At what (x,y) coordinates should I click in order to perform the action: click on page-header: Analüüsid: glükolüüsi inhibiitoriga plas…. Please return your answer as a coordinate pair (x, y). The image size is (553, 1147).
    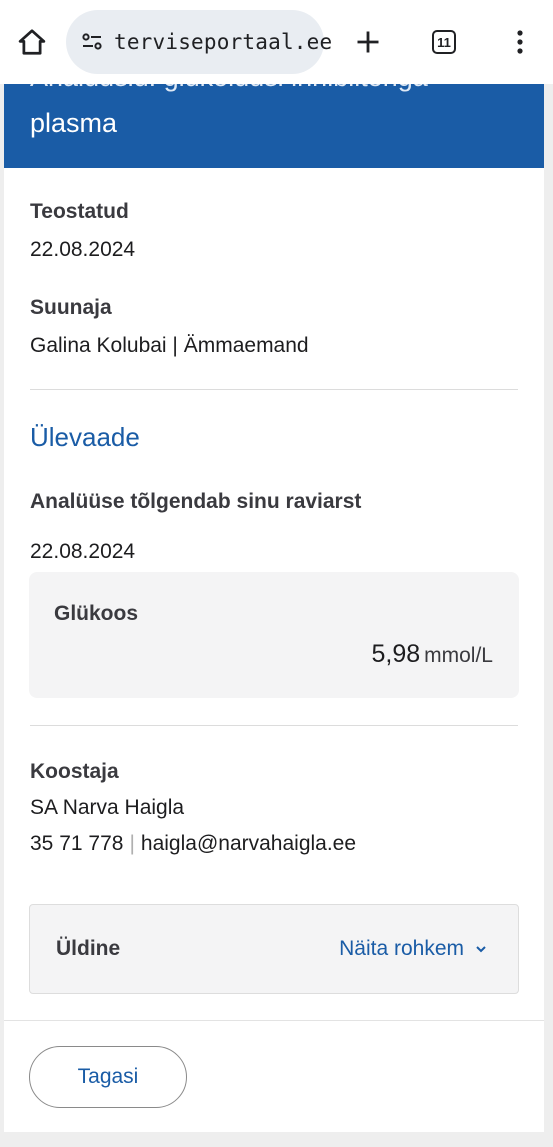
    Looking at the image, I should click on (274, 126).